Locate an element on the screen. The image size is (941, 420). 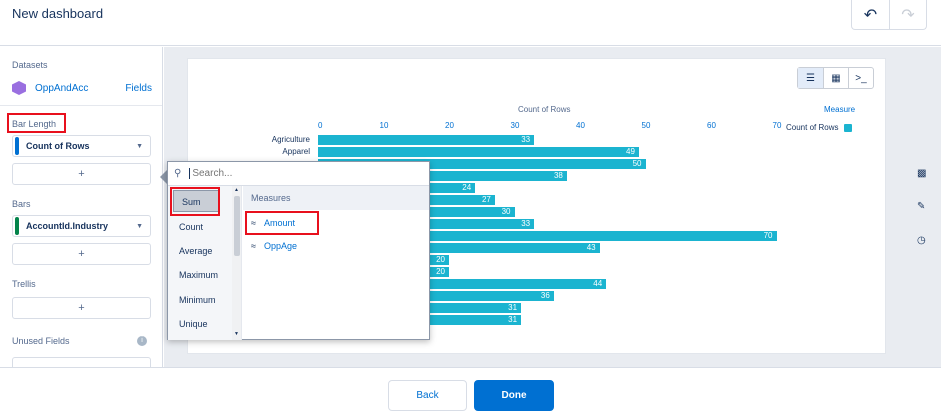
search-input is located at coordinates (299, 173).